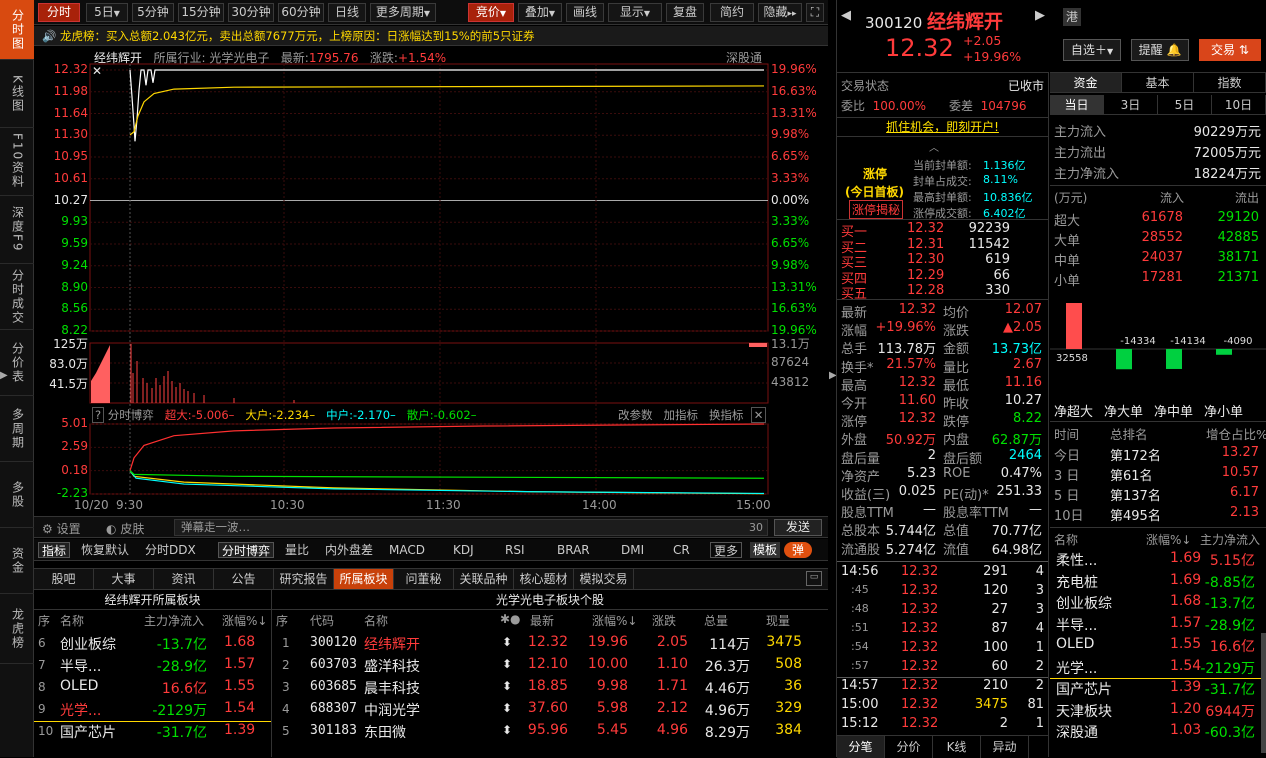 The width and height of the screenshot is (1266, 758). Describe the element at coordinates (876, 209) in the screenshot. I see `limitup-reveal-button: 涨停揭秘` at that location.